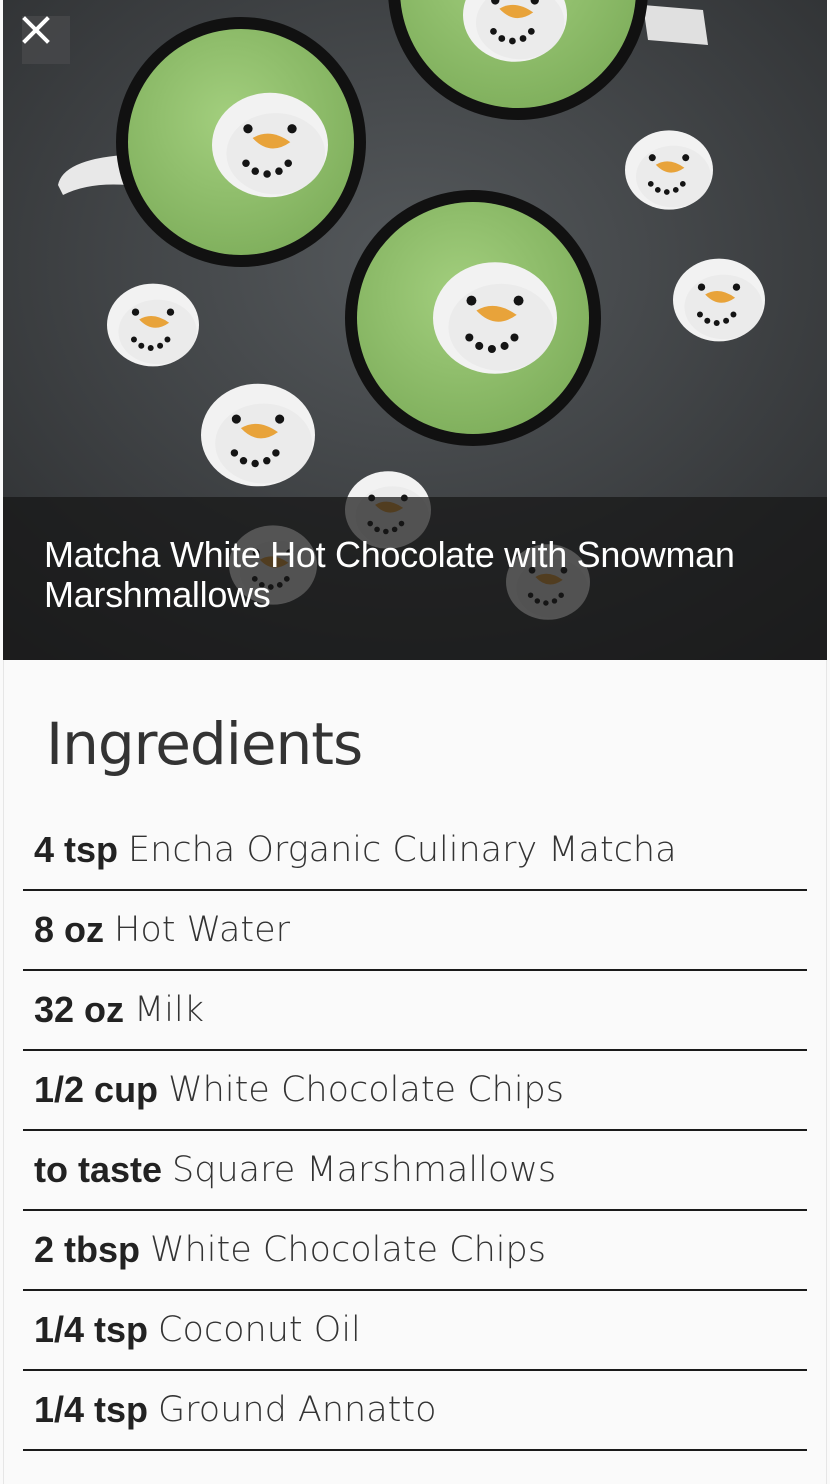  What do you see at coordinates (2, 1072) in the screenshot?
I see `left-border` at bounding box center [2, 1072].